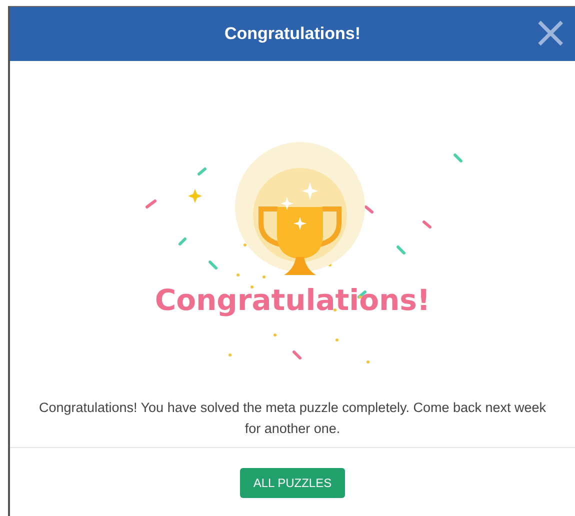  What do you see at coordinates (293, 418) in the screenshot?
I see `message-text: Congratulations! You have solved the meta puzzle completely. Come back next week for another one.` at bounding box center [293, 418].